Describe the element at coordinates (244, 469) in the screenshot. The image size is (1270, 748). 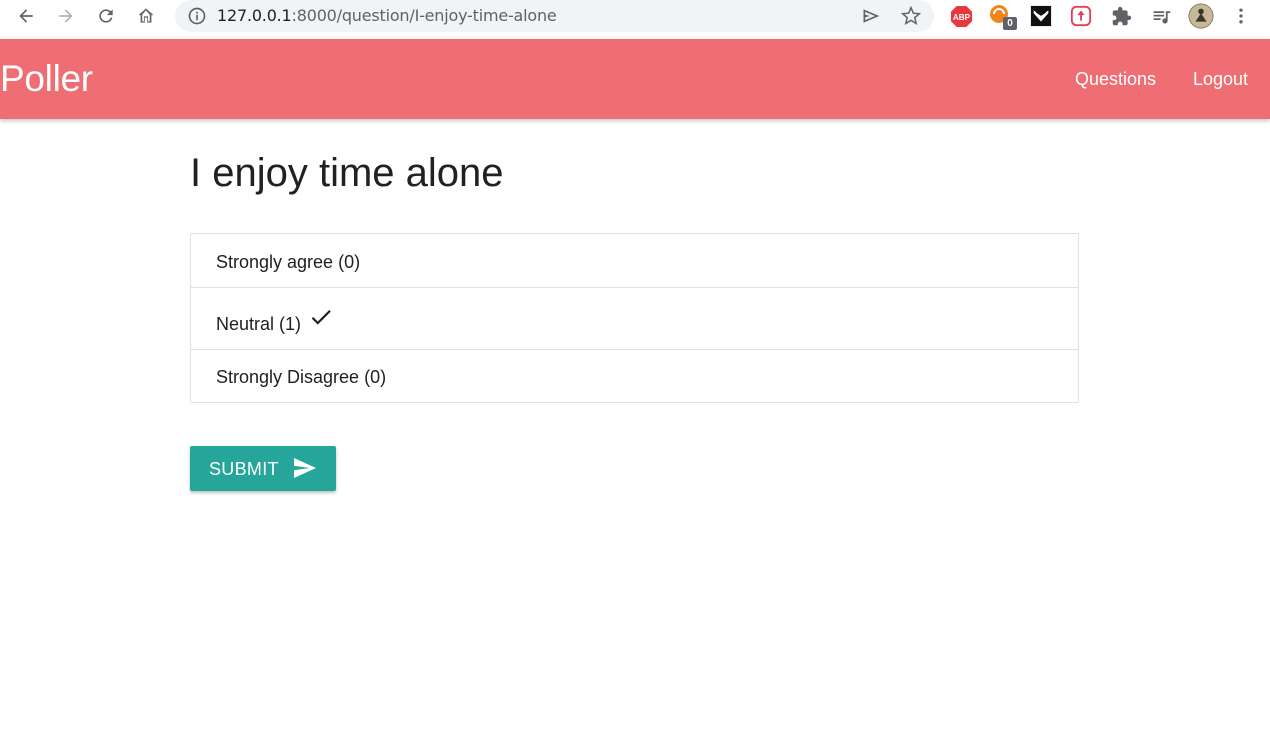
I see `submit-label: SUBMIT` at that location.